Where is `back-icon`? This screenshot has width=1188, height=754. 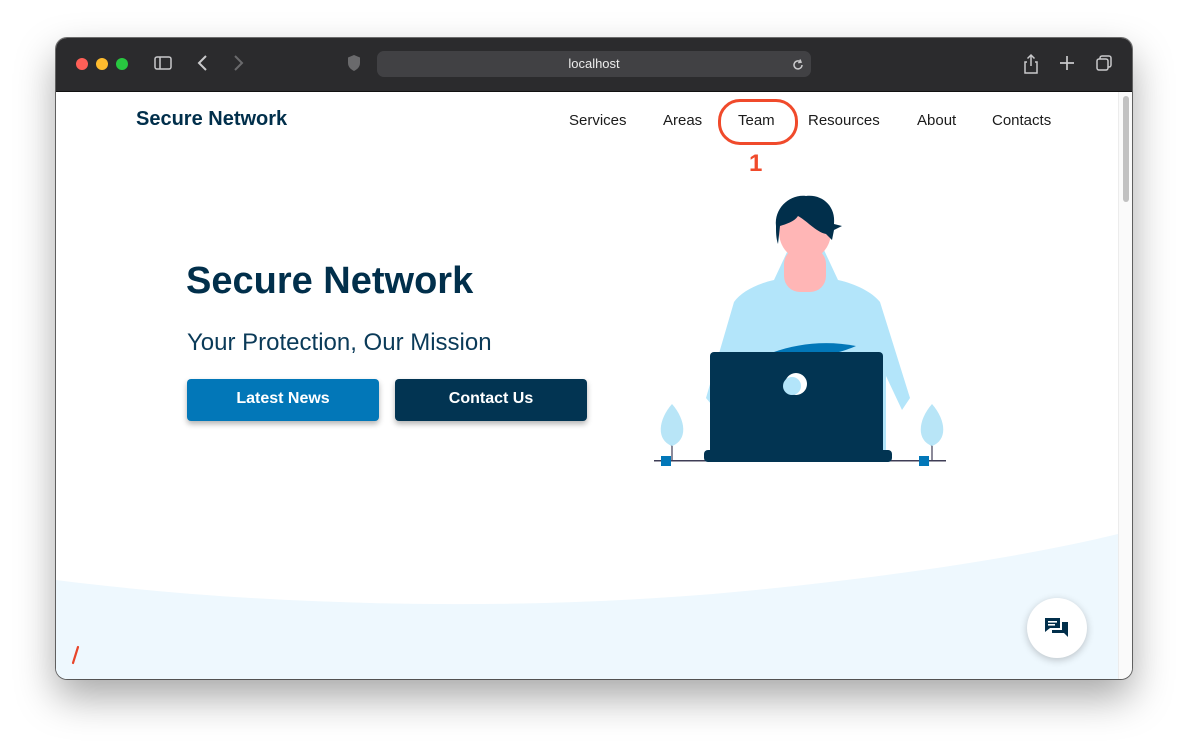
back-icon is located at coordinates (203, 65).